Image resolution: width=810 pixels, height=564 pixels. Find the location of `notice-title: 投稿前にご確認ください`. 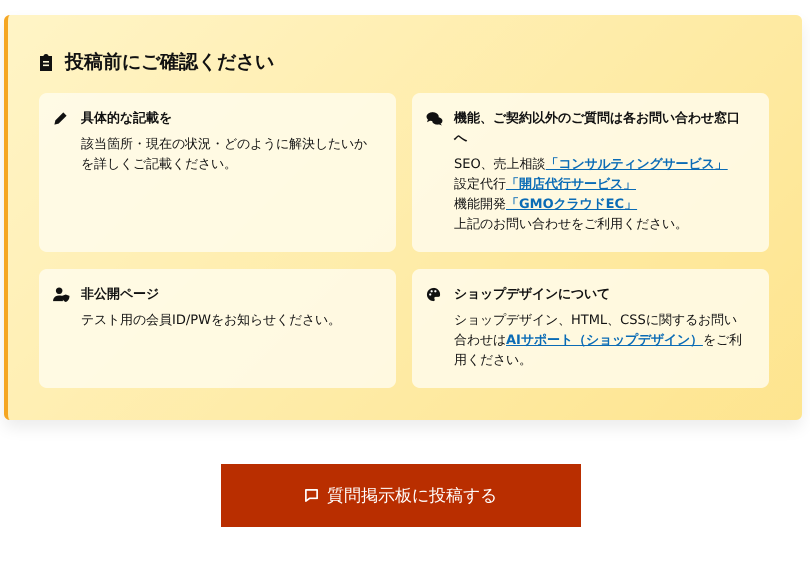

notice-title: 投稿前にご確認ください is located at coordinates (169, 62).